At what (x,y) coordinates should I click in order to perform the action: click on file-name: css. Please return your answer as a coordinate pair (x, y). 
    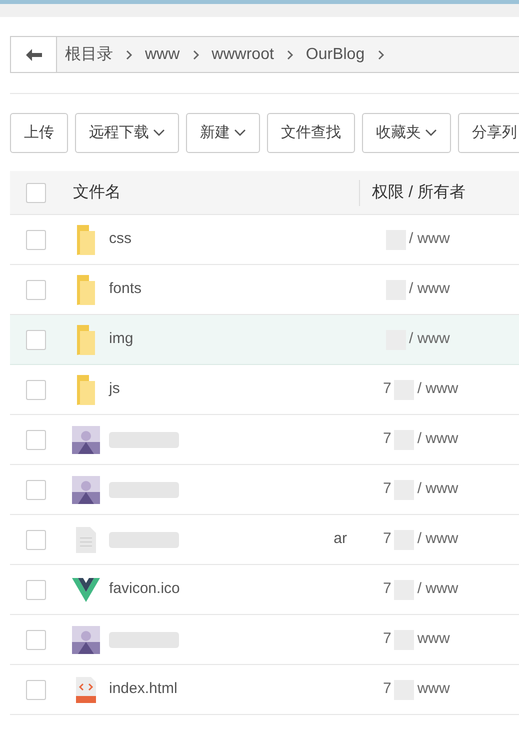
    Looking at the image, I should click on (120, 239).